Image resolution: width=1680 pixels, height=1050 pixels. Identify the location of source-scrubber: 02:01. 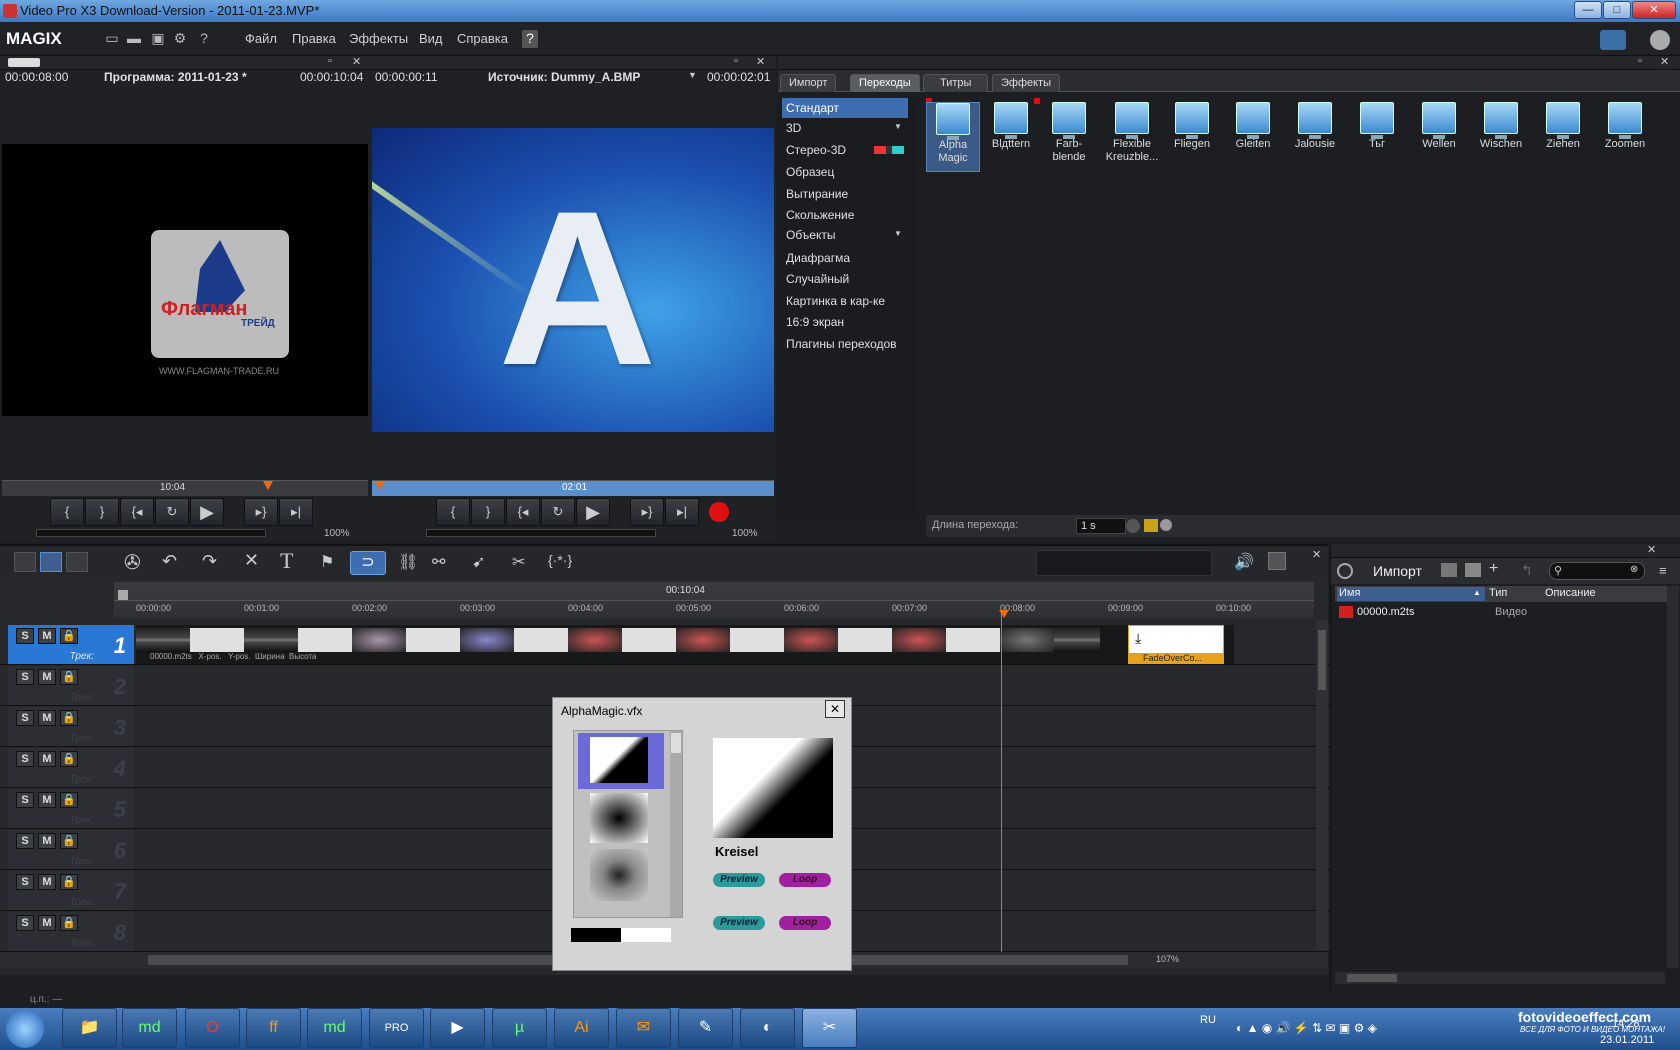
(573, 488).